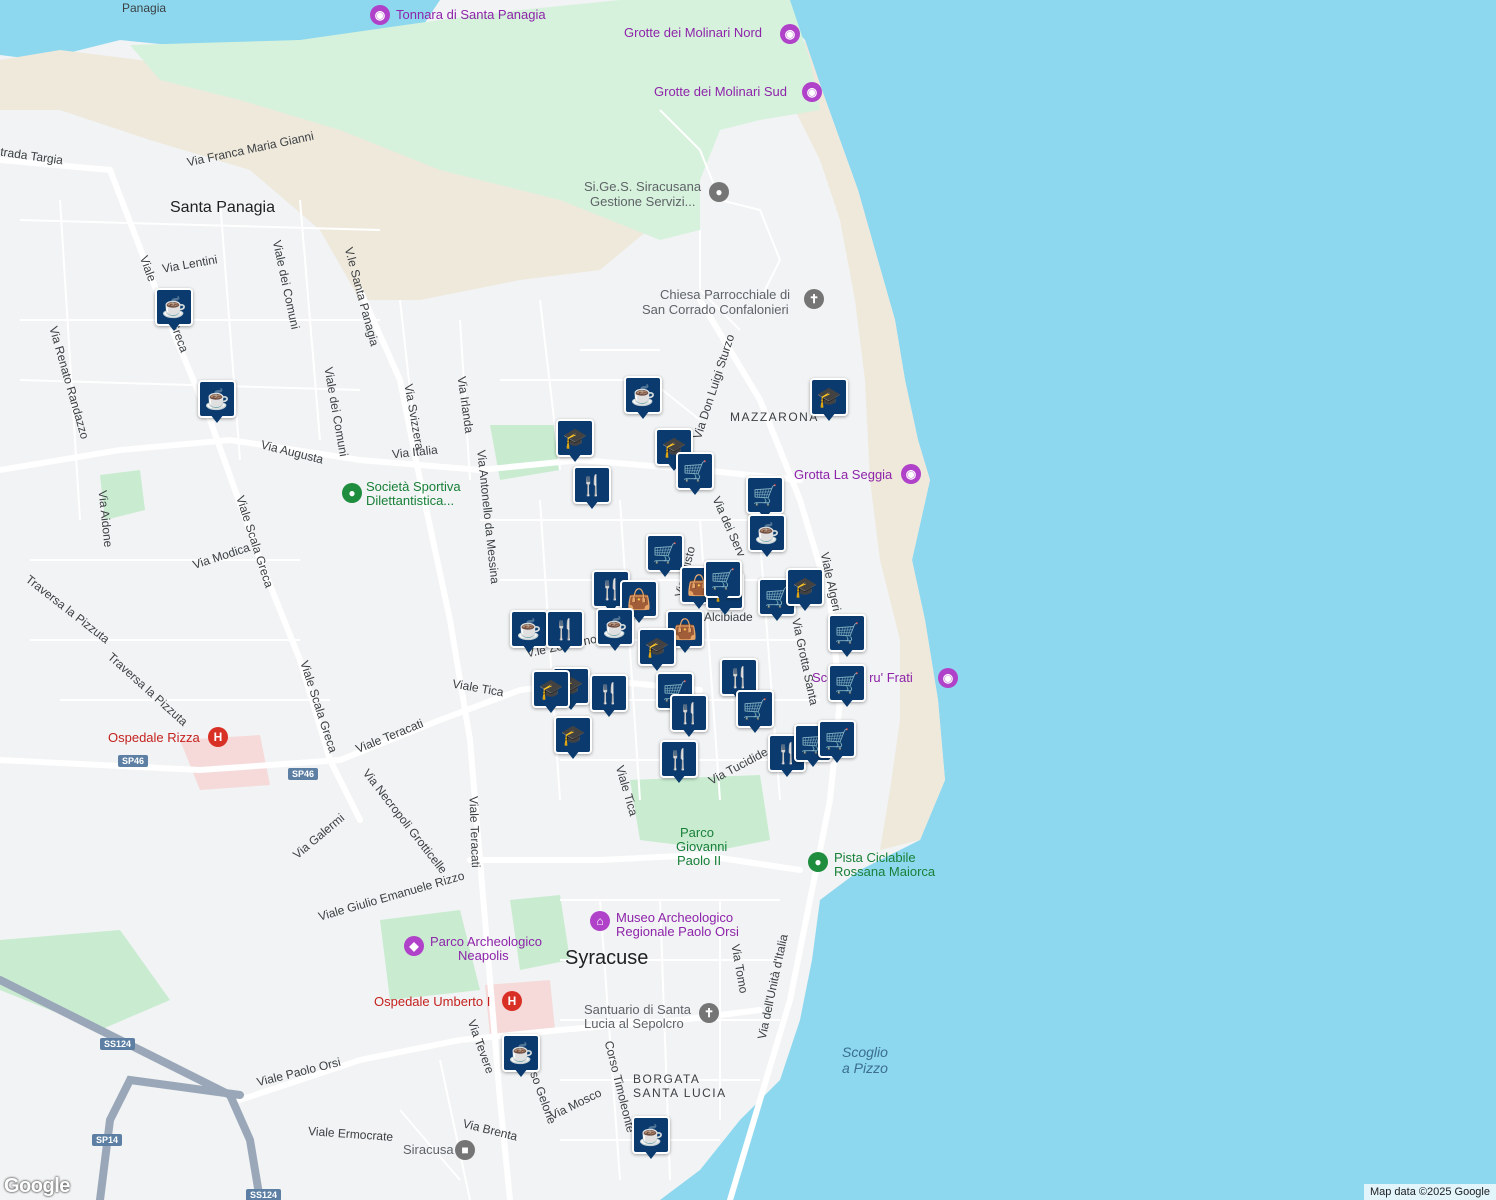 This screenshot has height=1200, width=1496. What do you see at coordinates (634, 1024) in the screenshot?
I see `poi-santuario-line2: Lucia al Sepolcro` at bounding box center [634, 1024].